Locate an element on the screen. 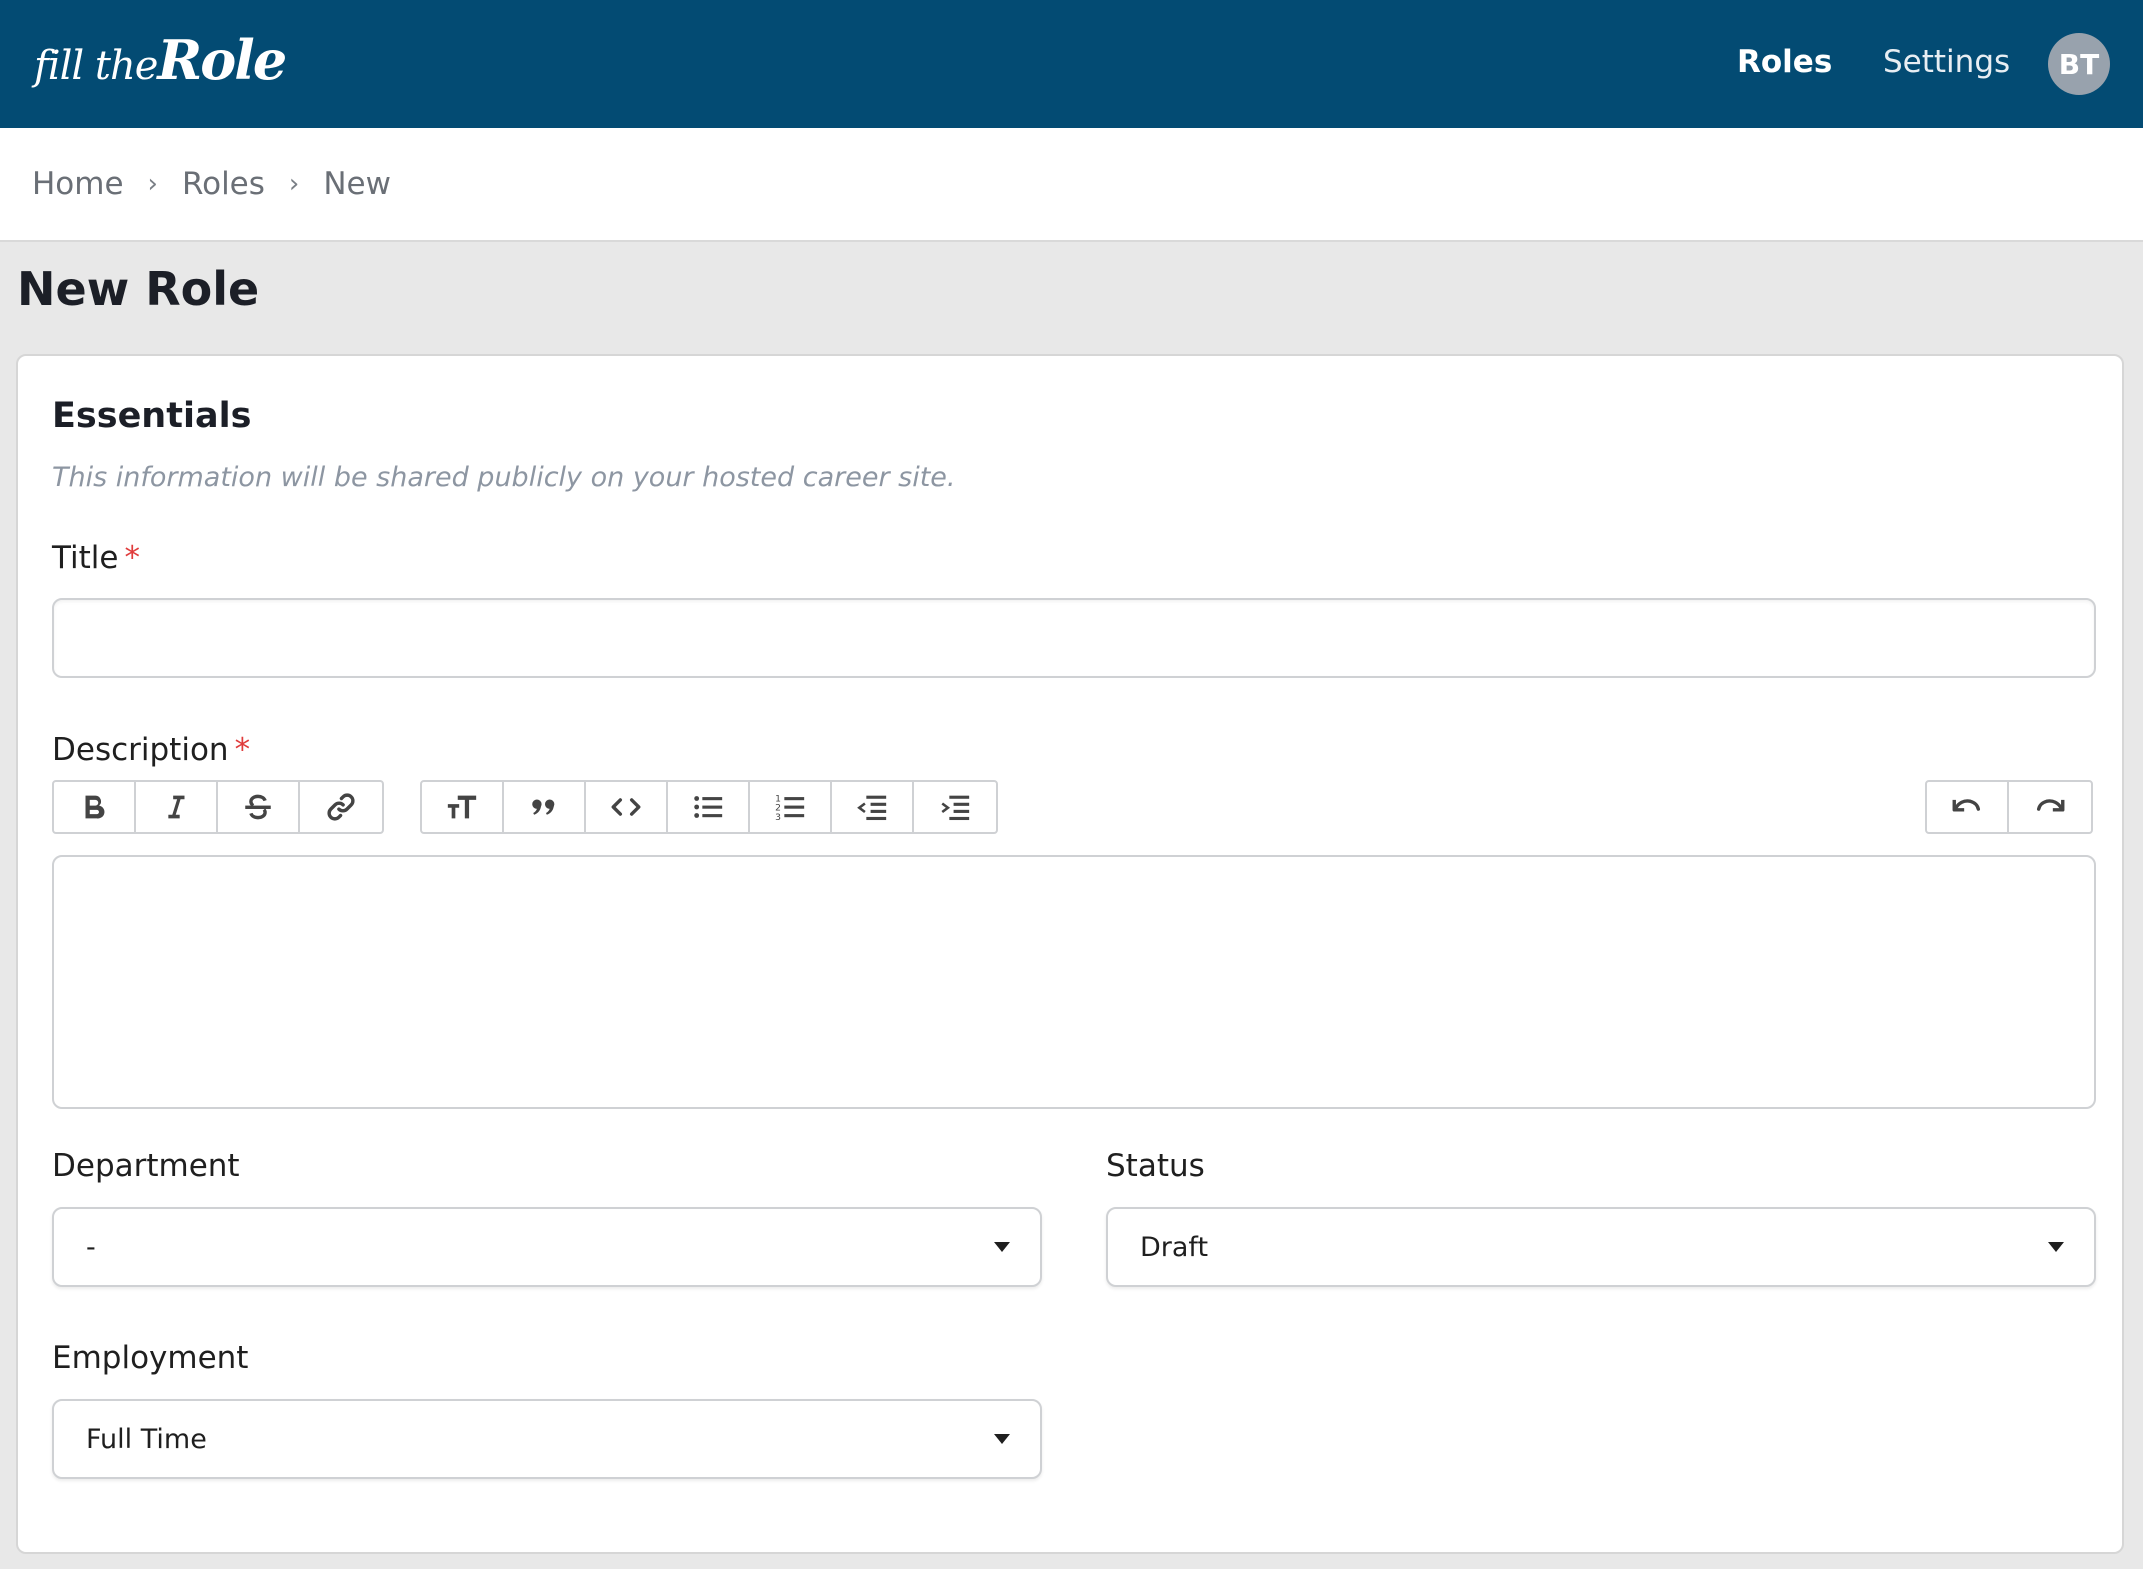 This screenshot has width=2143, height=1569. description-label: Description * is located at coordinates (151, 750).